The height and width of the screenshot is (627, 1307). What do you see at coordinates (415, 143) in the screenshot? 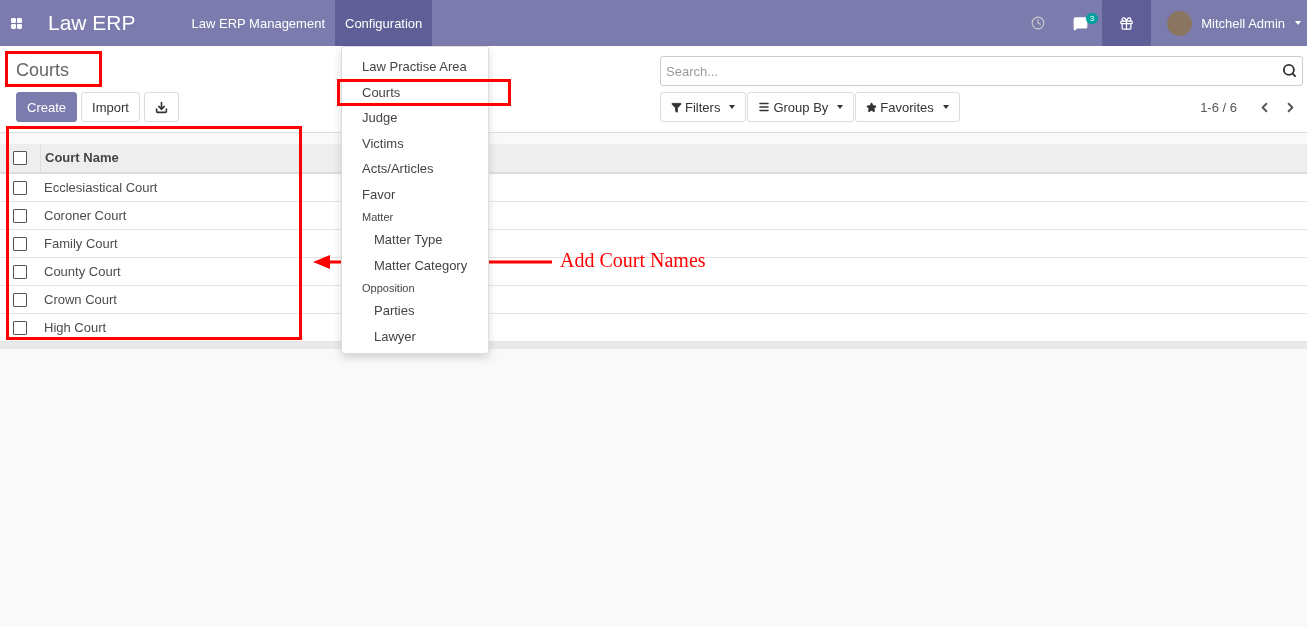
I see `menu-item: Victims` at bounding box center [415, 143].